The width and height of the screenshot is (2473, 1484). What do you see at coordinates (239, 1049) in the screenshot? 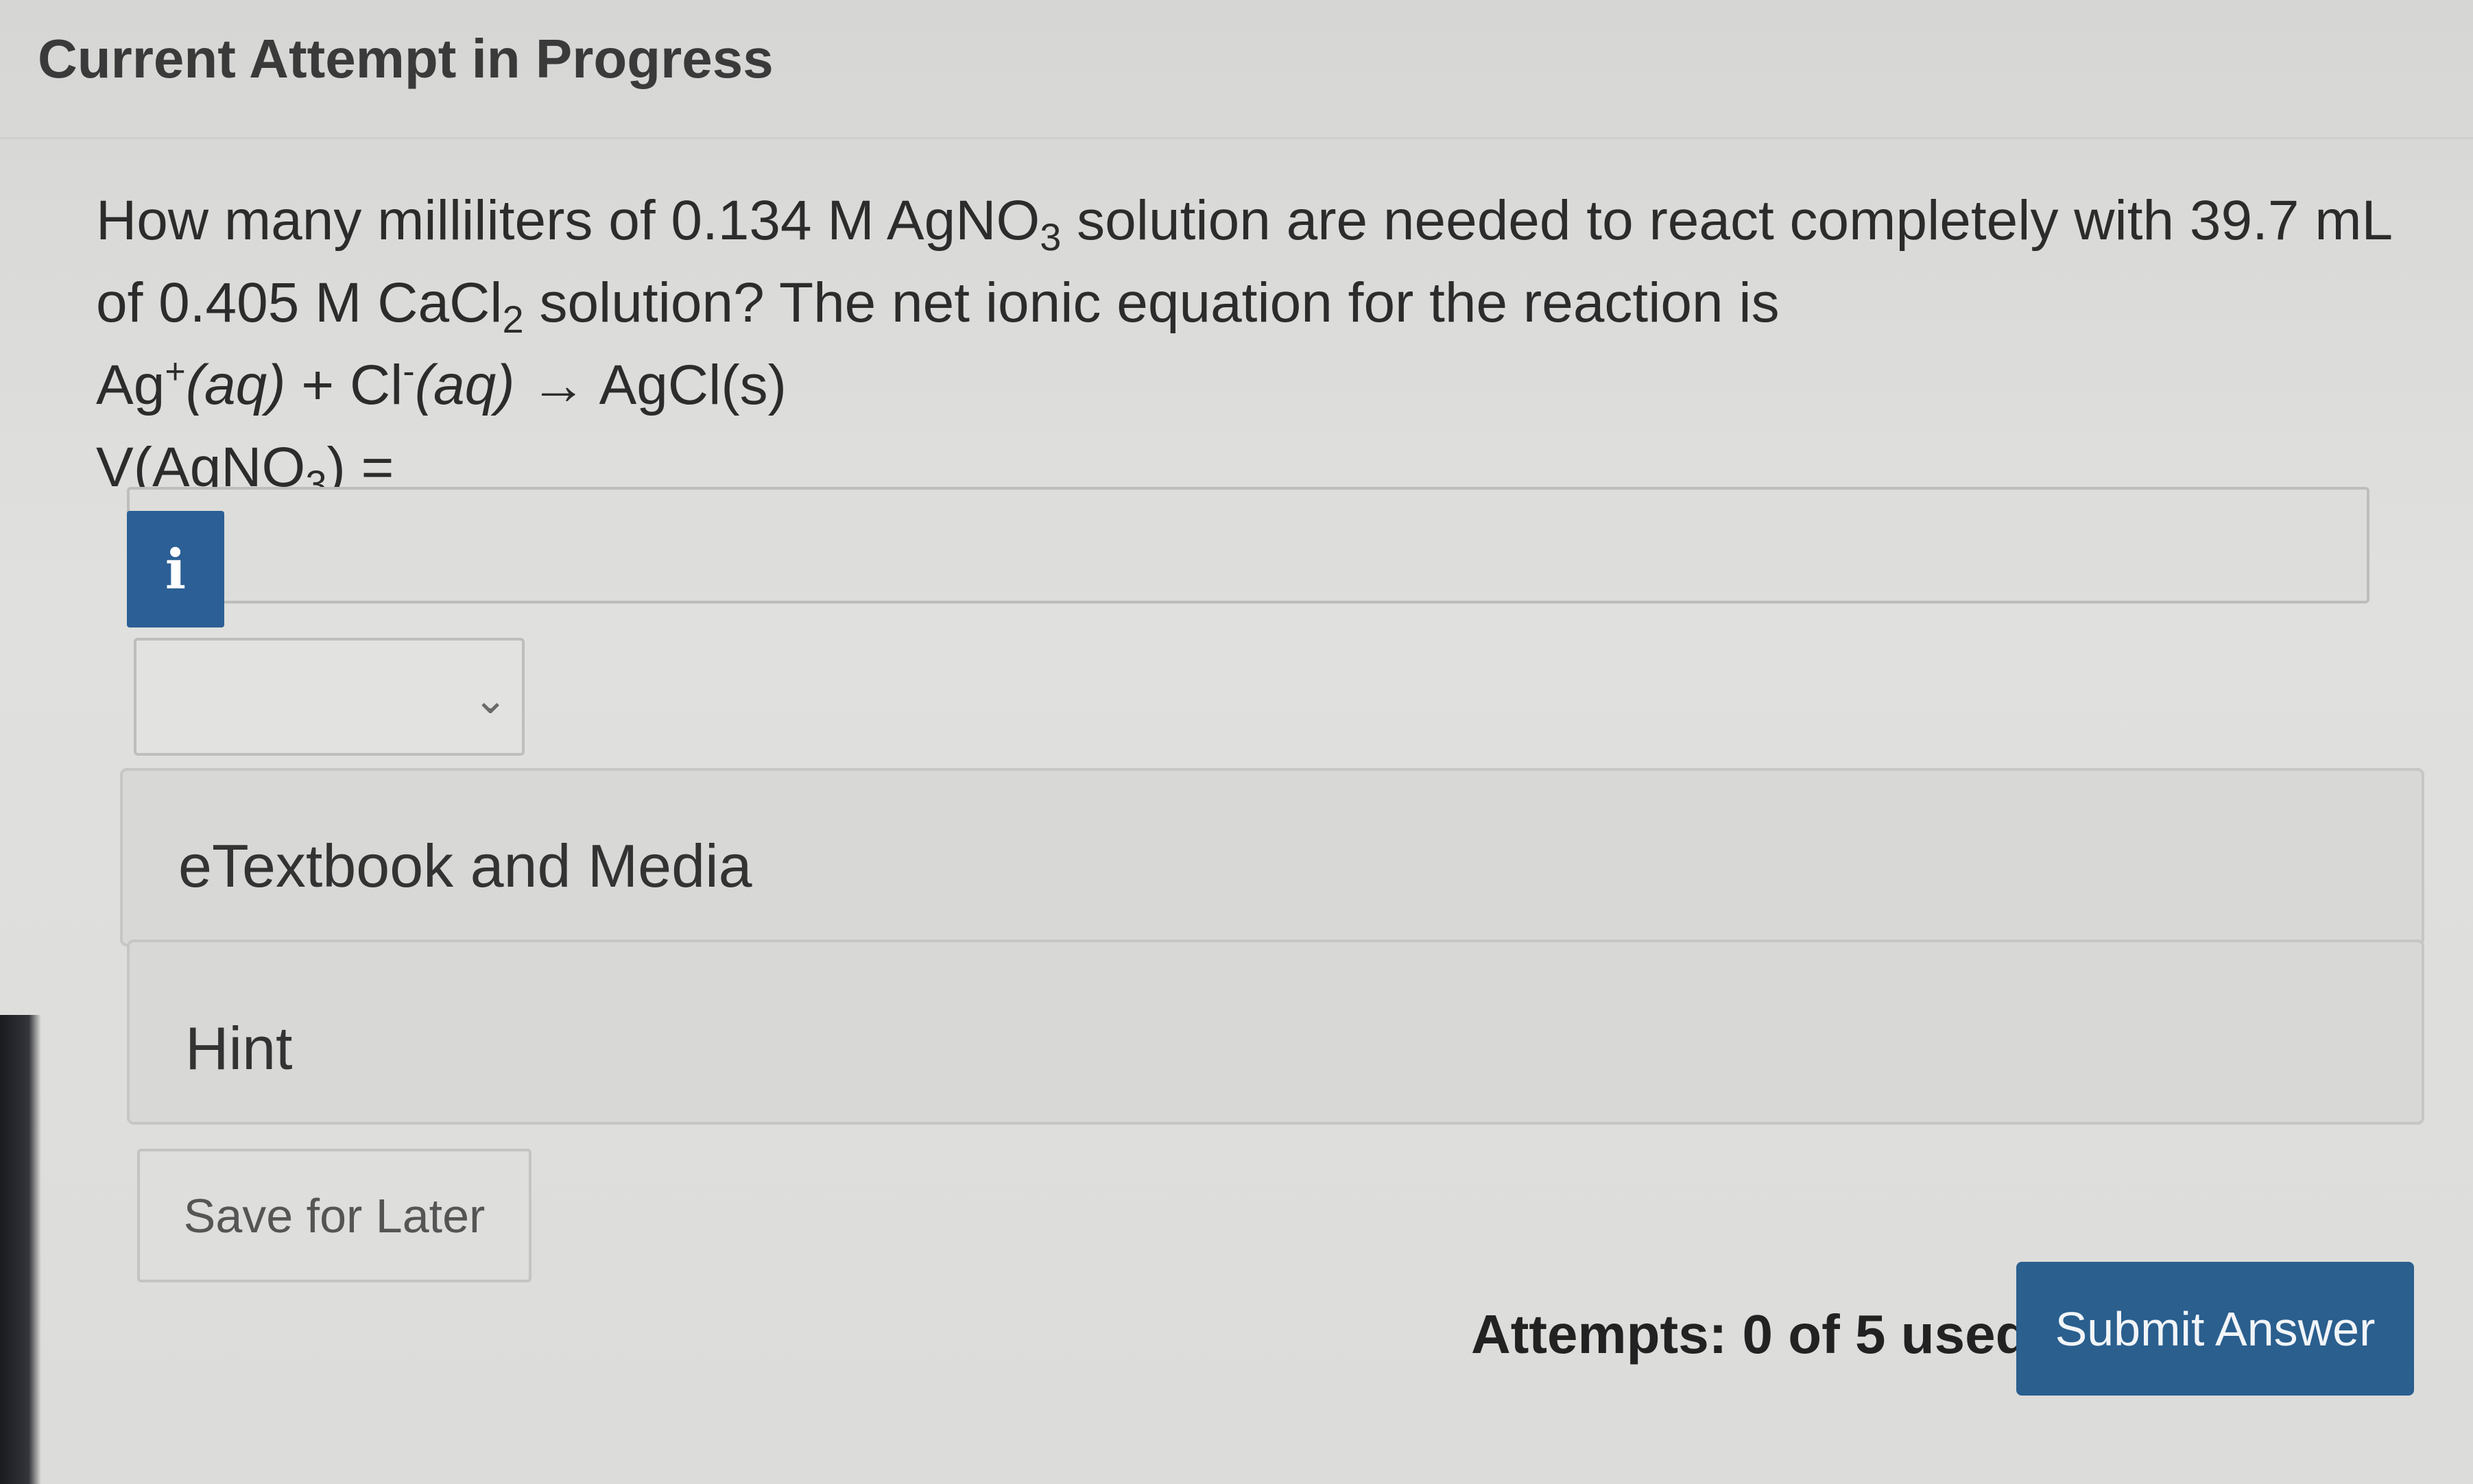
I see `hint-label: Hint` at bounding box center [239, 1049].